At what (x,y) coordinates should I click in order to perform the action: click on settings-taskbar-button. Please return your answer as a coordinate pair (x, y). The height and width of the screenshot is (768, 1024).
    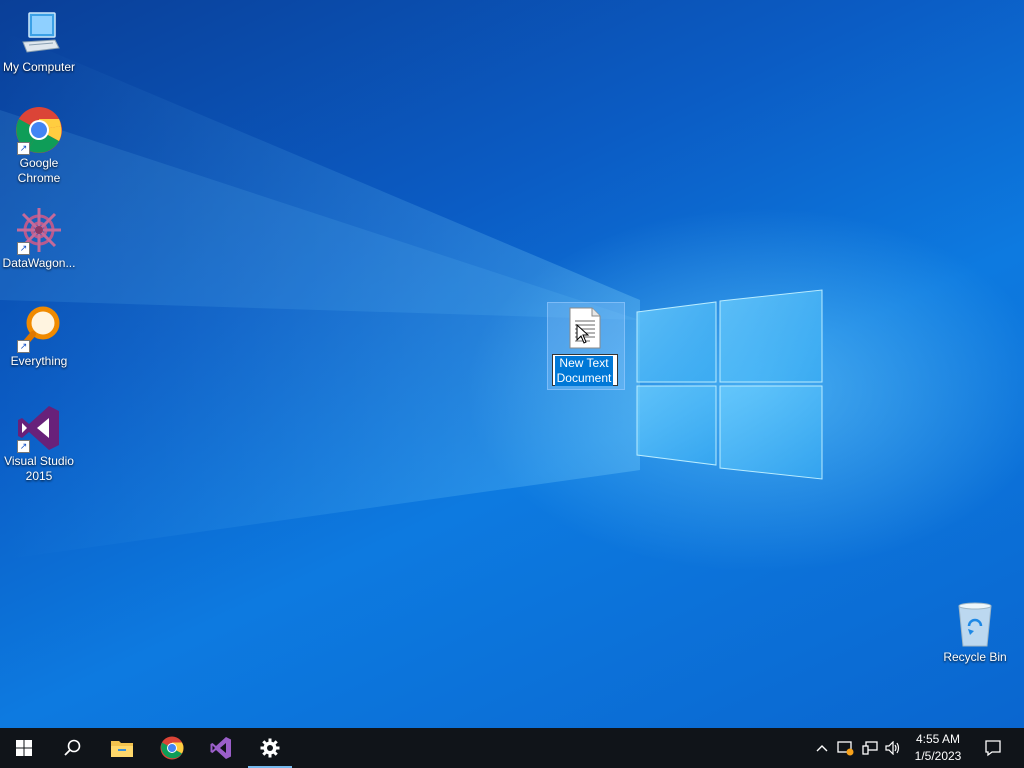
    Looking at the image, I should click on (270, 748).